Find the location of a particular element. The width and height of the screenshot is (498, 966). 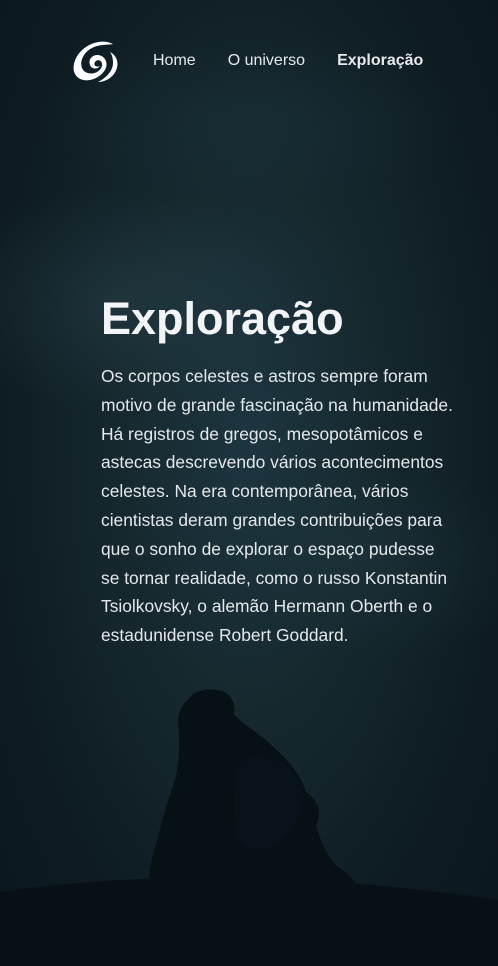

swirl-galaxy-icon is located at coordinates (96, 61).